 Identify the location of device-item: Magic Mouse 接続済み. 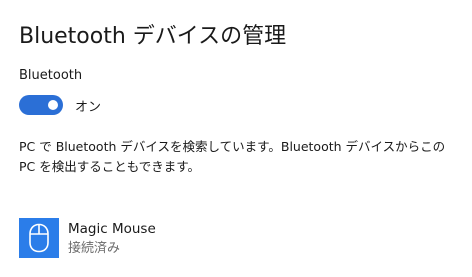
(87, 238).